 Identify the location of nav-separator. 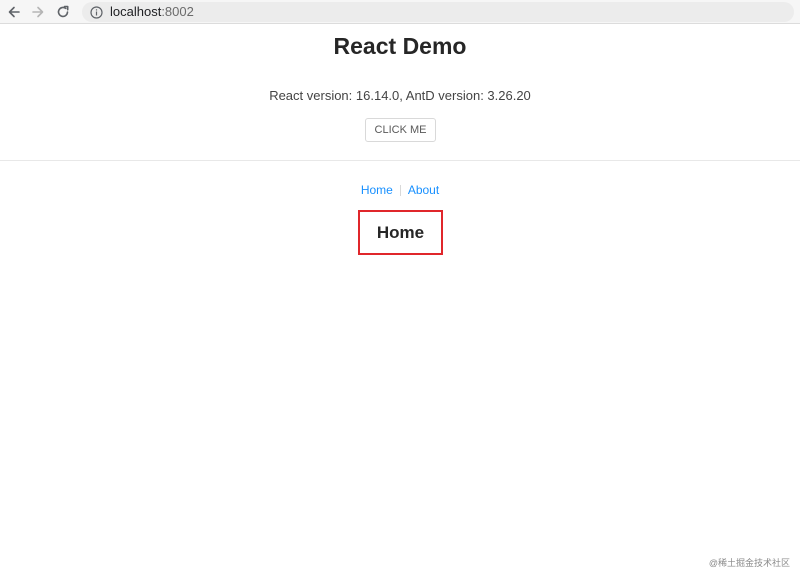
(400, 190).